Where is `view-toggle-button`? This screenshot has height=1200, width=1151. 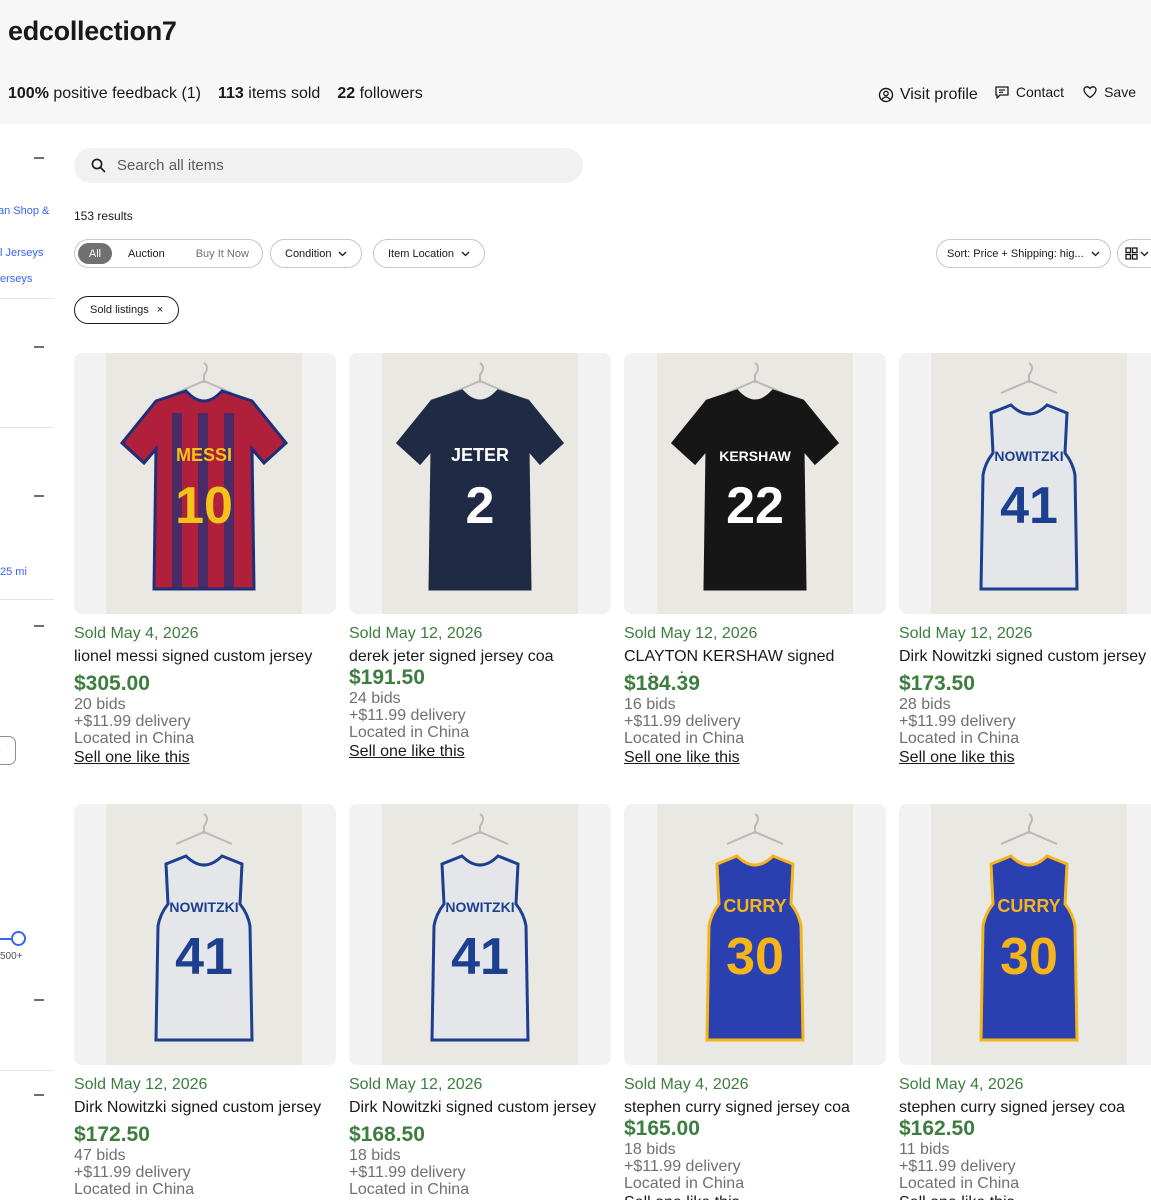
view-toggle-button is located at coordinates (1134, 253).